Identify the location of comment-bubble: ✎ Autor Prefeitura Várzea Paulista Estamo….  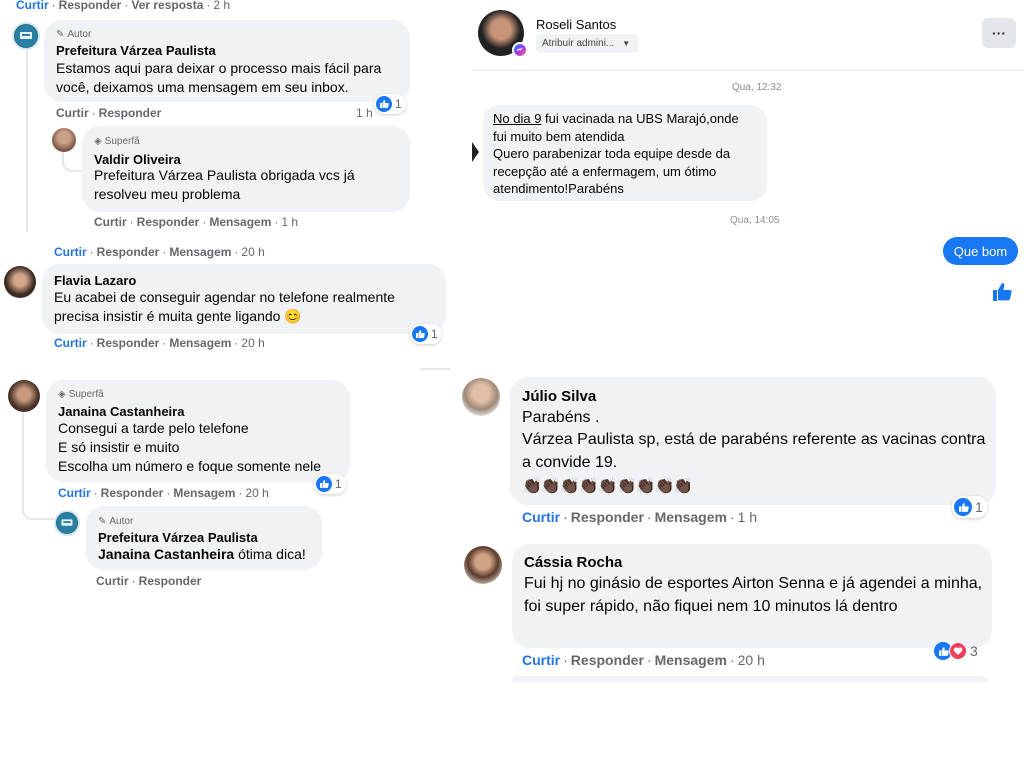
(227, 61).